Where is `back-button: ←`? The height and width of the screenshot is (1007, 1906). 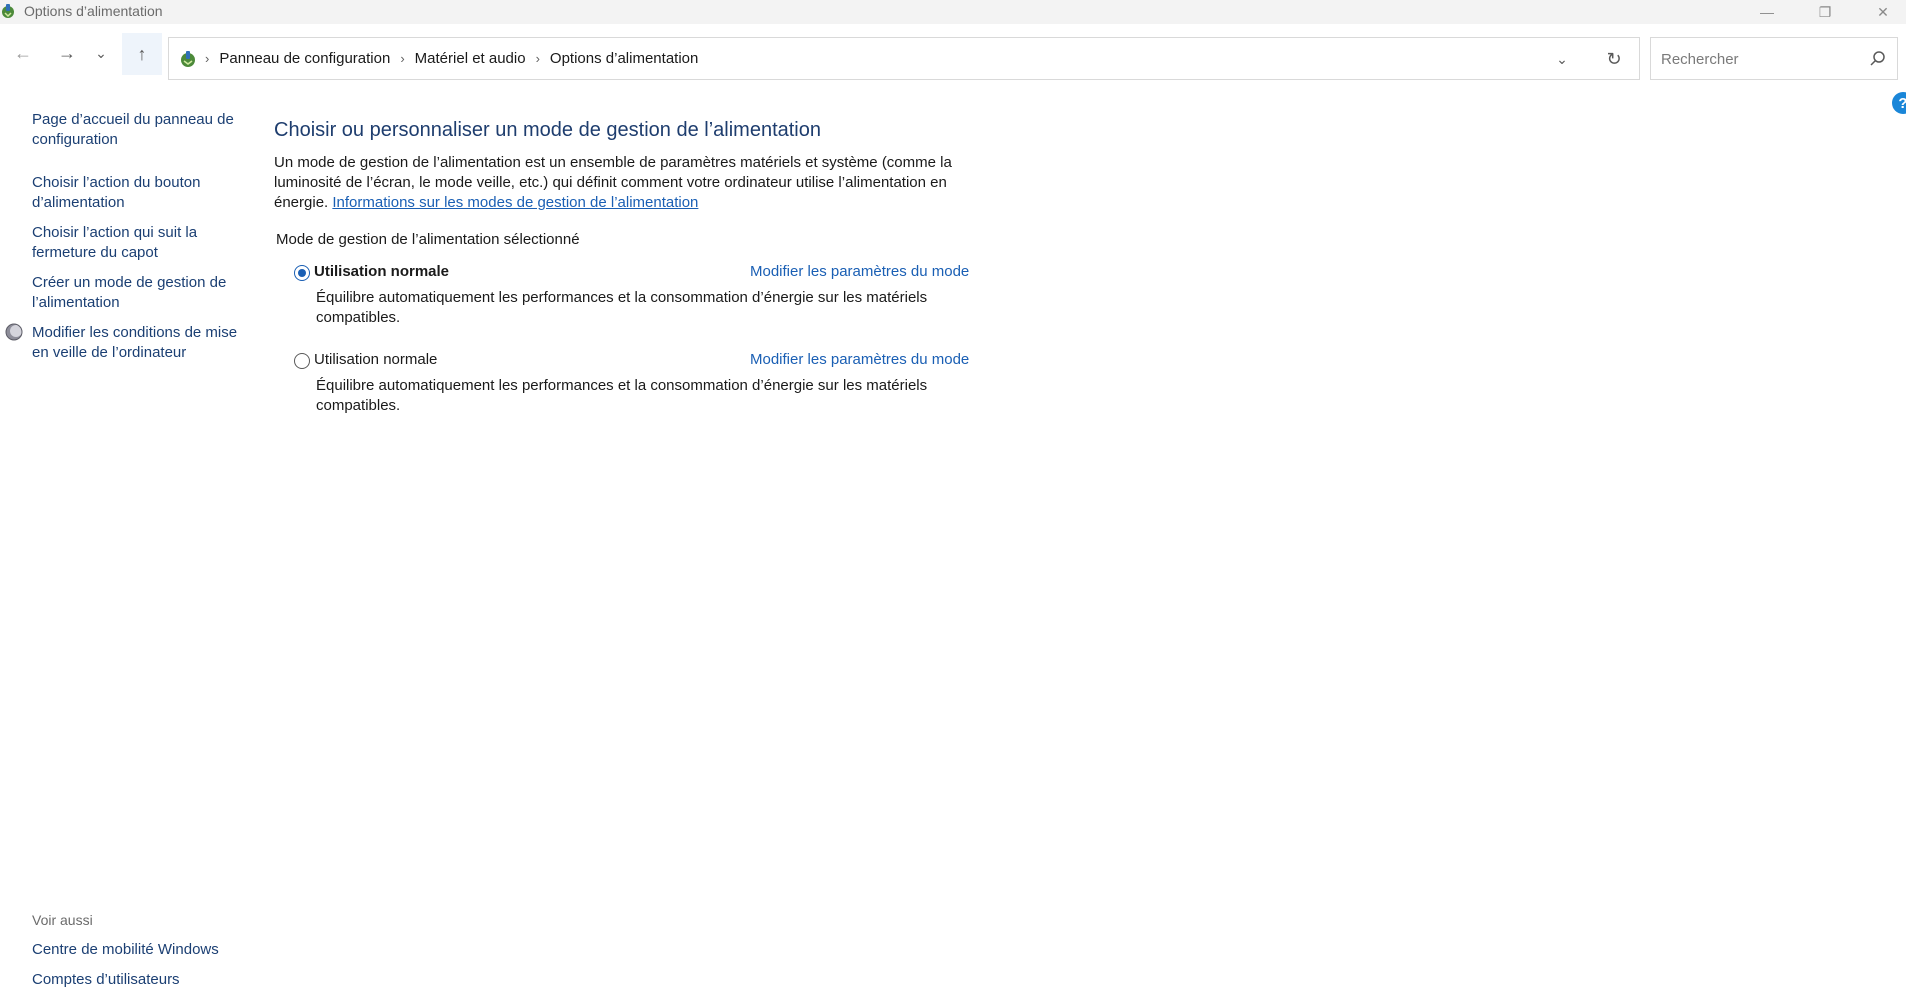 back-button: ← is located at coordinates (23, 53).